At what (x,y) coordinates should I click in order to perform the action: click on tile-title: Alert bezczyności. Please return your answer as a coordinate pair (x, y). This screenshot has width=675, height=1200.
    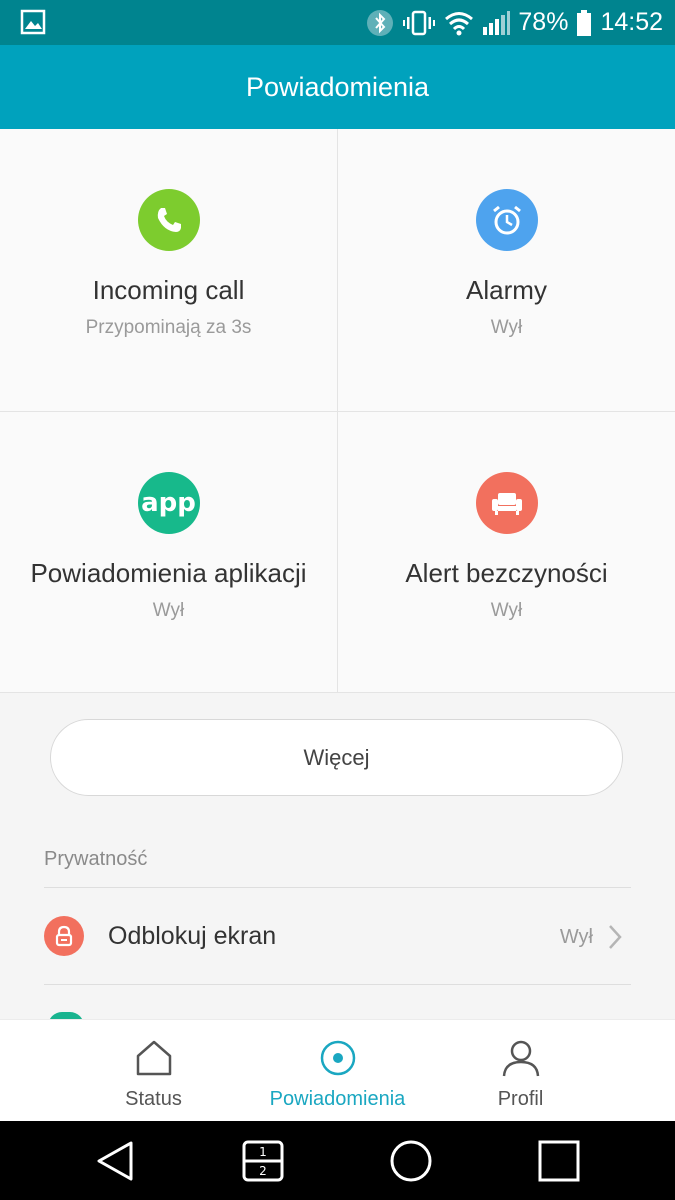
    Looking at the image, I should click on (506, 573).